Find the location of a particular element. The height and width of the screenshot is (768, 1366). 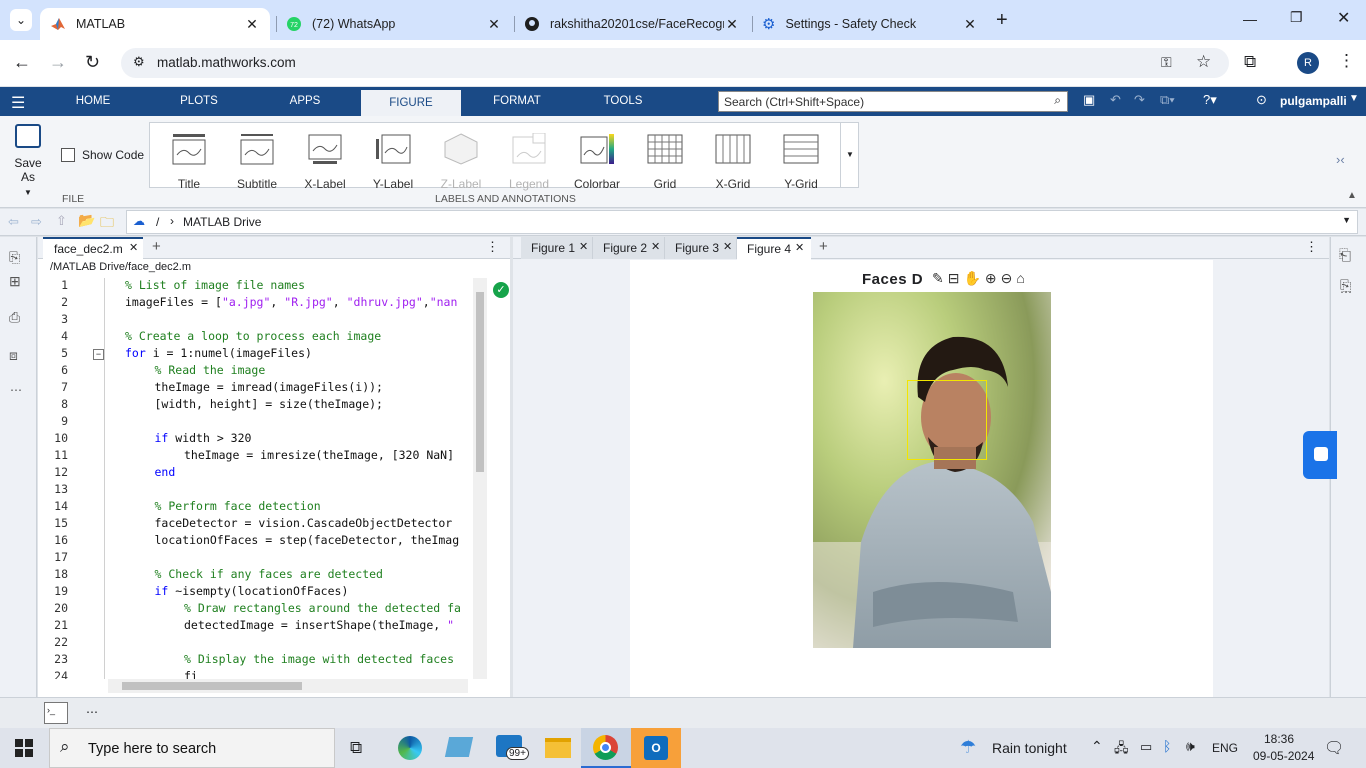

colorbar-button: Colorbar is located at coordinates (597, 162).